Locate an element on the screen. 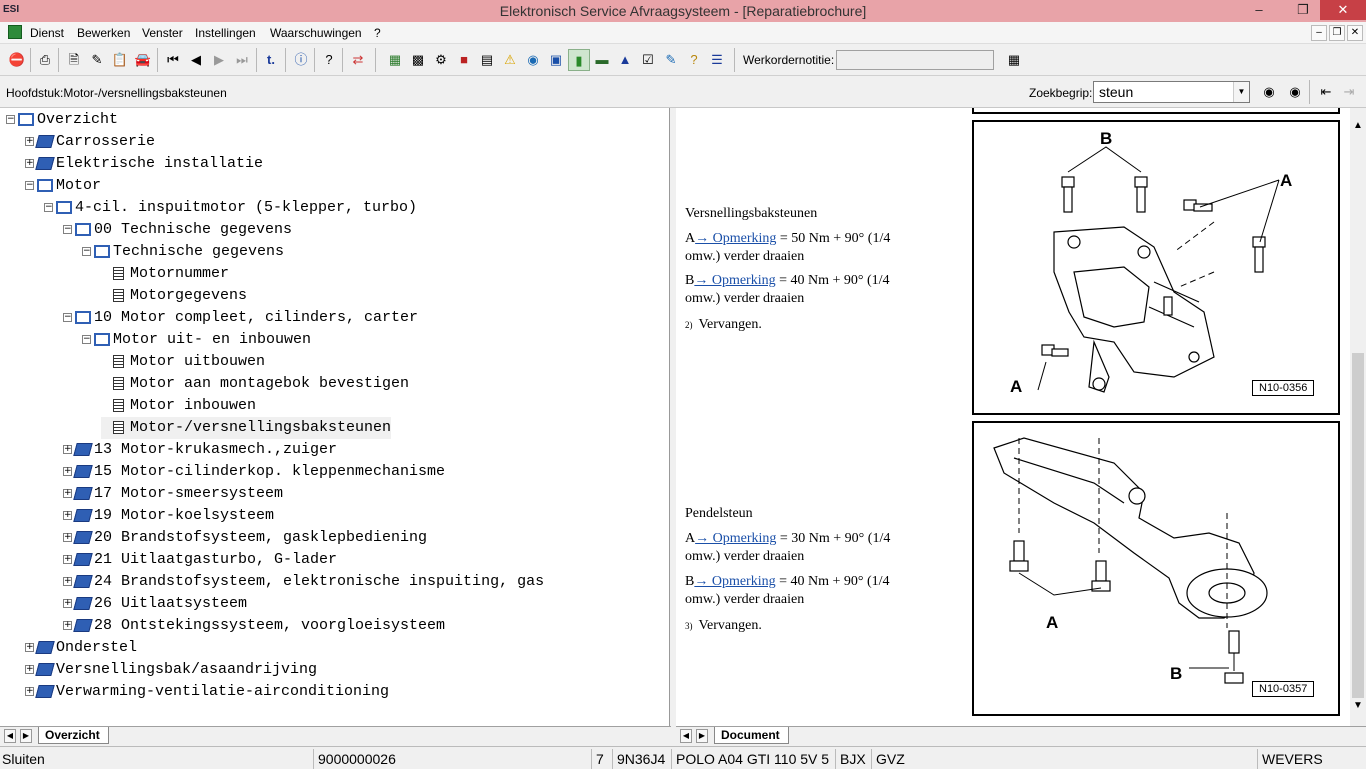 This screenshot has width=1366, height=769. next-page-icon: ▶ is located at coordinates (219, 60).